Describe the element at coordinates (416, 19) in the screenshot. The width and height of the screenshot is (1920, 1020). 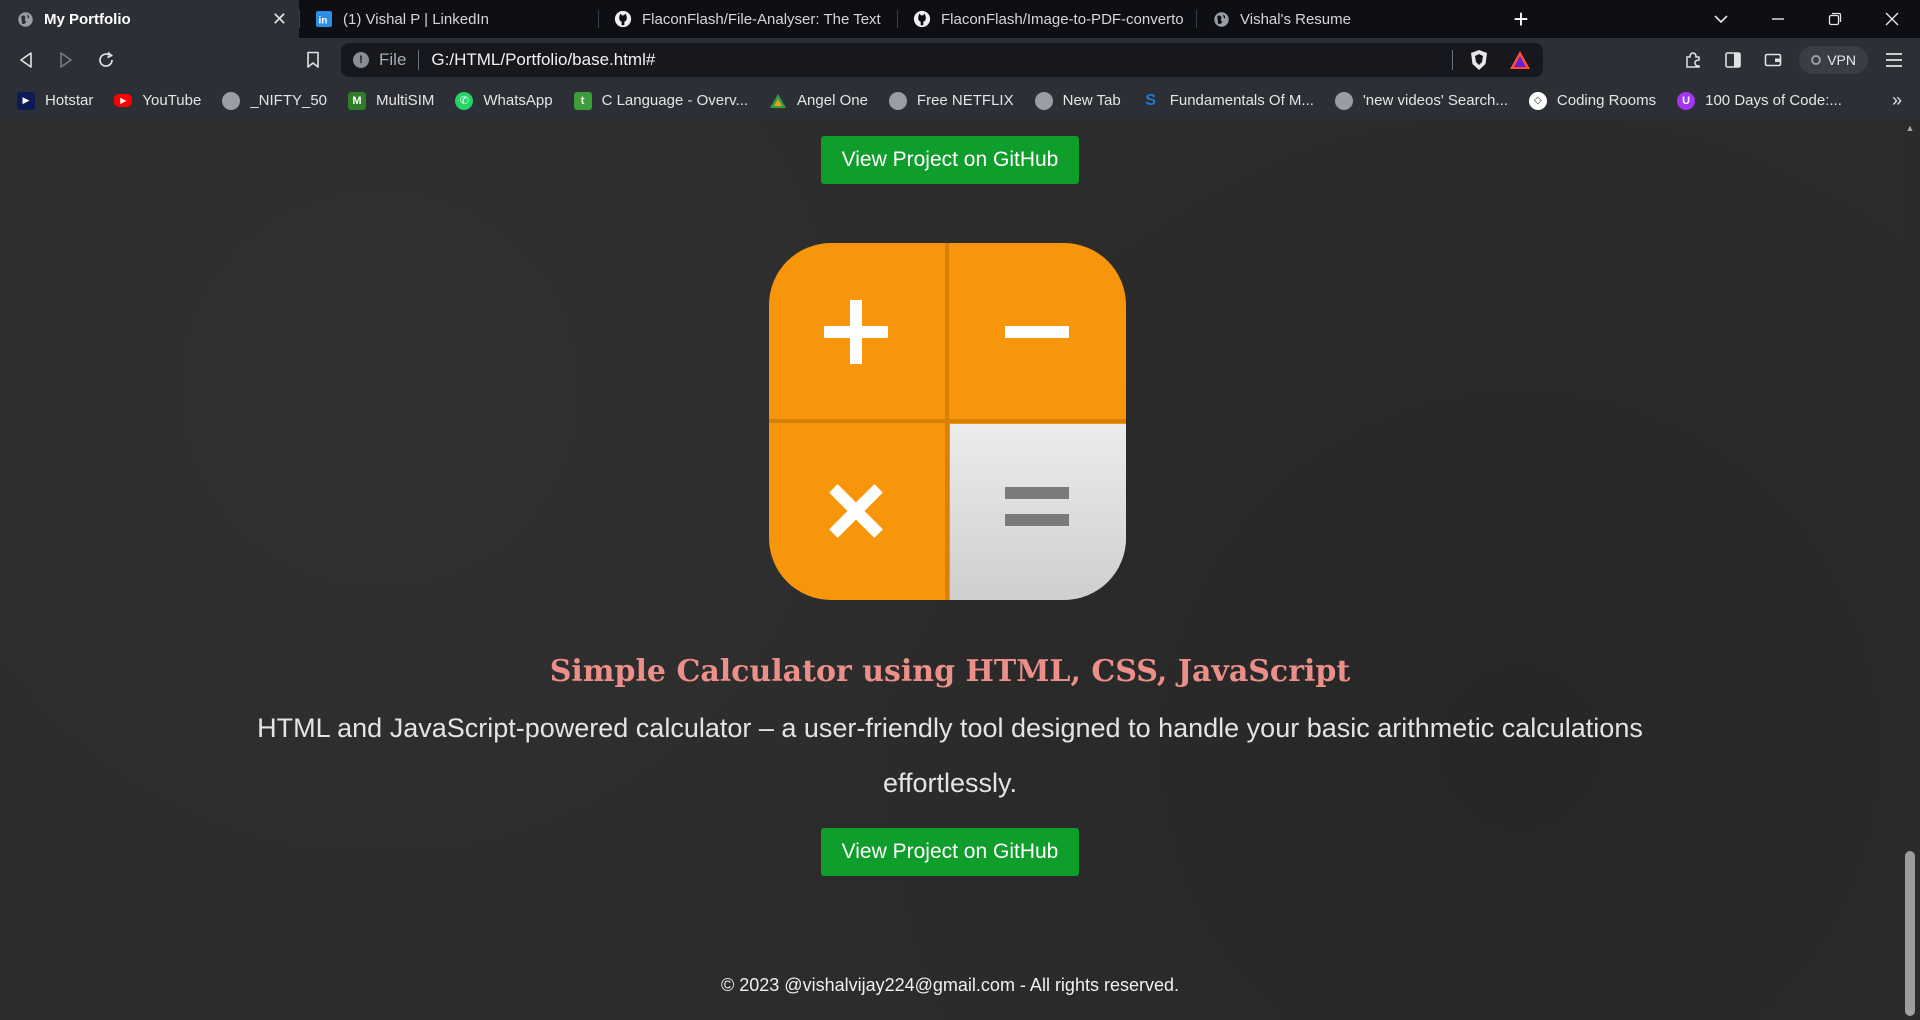
I see `tab-title: (1) Vishal P | LinkedIn` at that location.